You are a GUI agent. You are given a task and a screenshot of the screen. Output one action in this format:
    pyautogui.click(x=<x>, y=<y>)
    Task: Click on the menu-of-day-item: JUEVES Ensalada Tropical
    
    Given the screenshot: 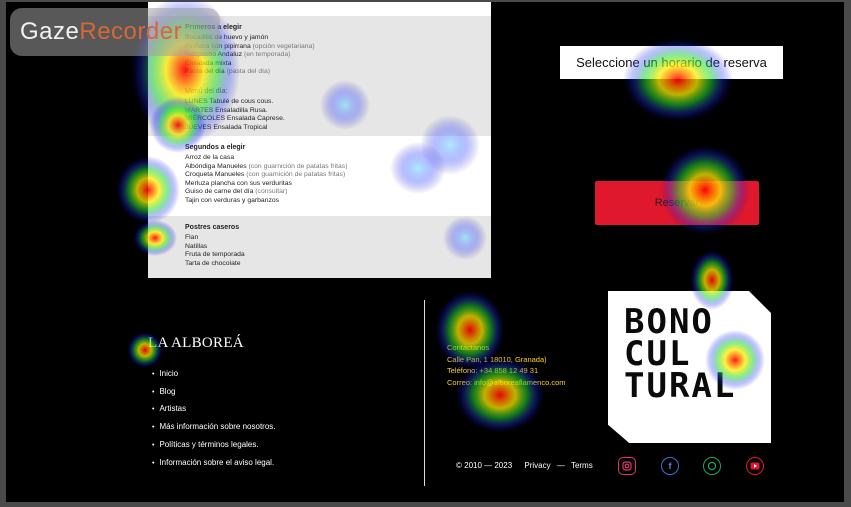 What is the action you would take?
    pyautogui.click(x=235, y=128)
    